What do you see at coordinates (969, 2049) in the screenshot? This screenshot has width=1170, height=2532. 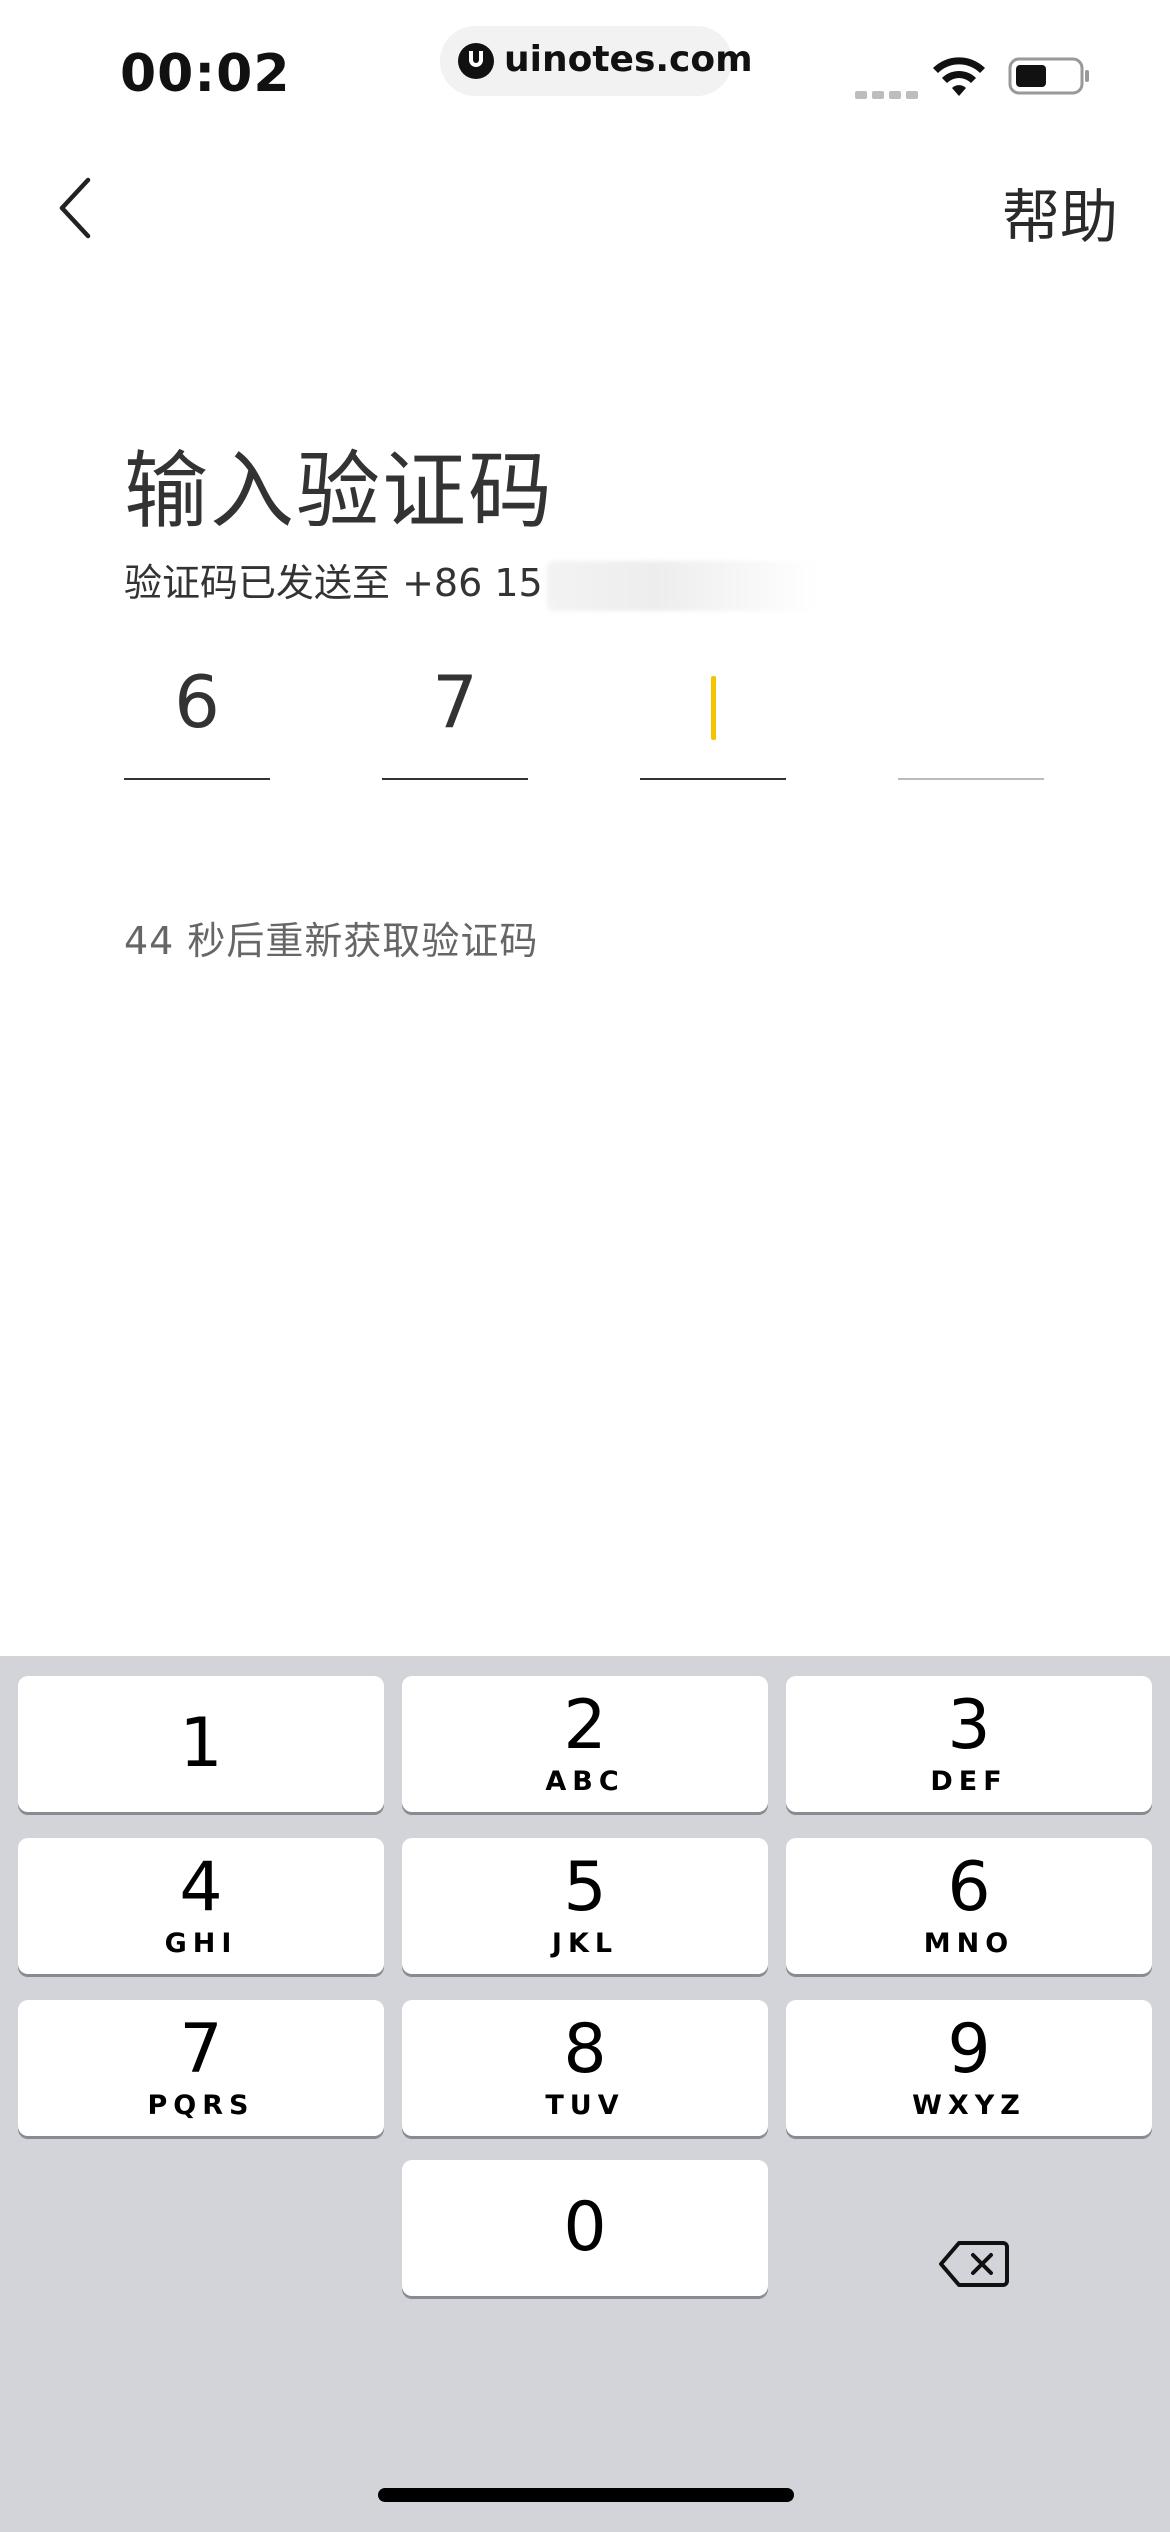 I see `key-digit: 9` at bounding box center [969, 2049].